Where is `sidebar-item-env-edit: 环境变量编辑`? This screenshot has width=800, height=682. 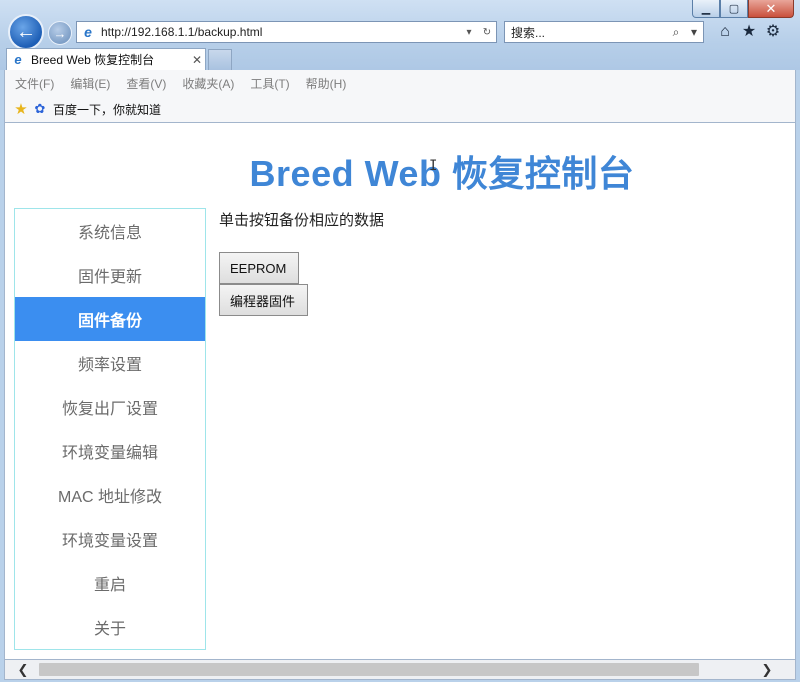 sidebar-item-env-edit: 环境变量编辑 is located at coordinates (110, 451).